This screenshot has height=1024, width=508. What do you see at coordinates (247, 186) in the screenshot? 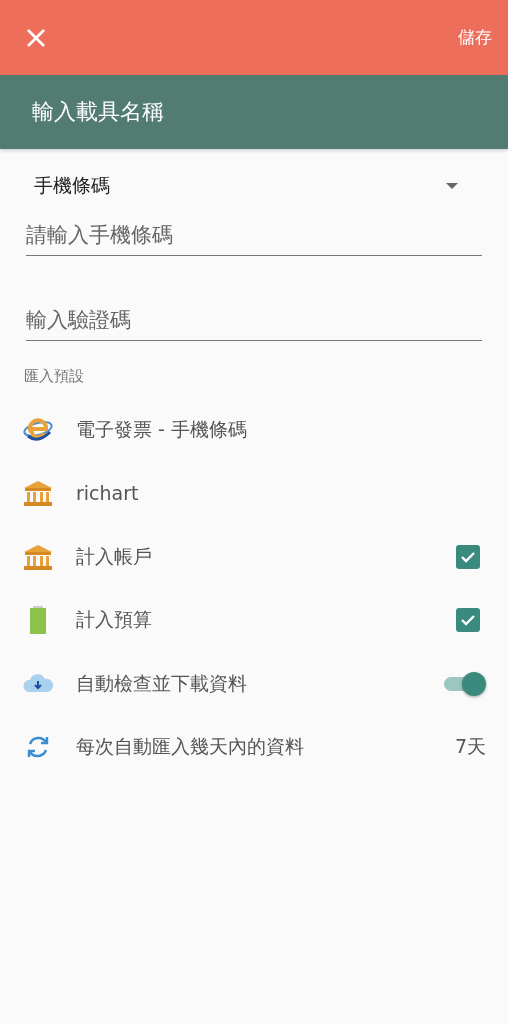
I see `carrier-type-dropdown: 手機條碼` at bounding box center [247, 186].